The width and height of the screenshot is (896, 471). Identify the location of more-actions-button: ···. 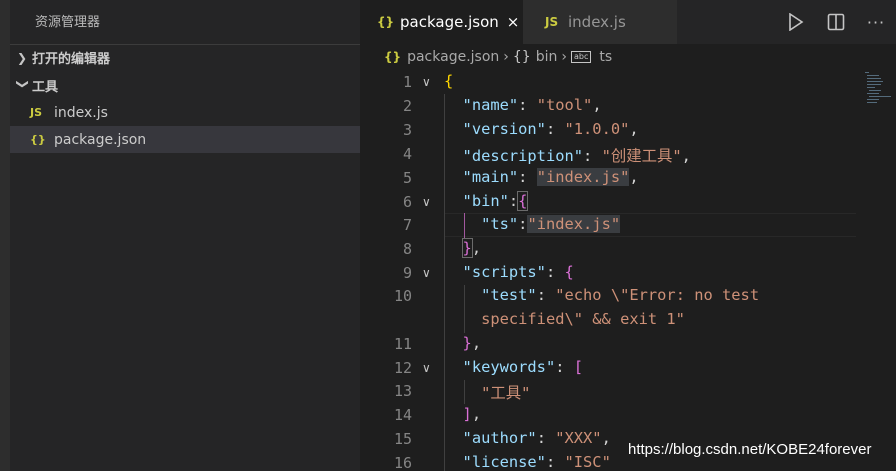
(876, 22).